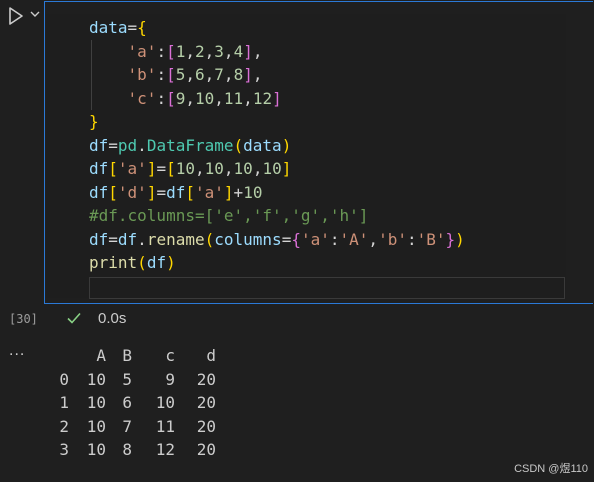  What do you see at coordinates (127, 402) in the screenshot?
I see `table-cell: 6` at bounding box center [127, 402].